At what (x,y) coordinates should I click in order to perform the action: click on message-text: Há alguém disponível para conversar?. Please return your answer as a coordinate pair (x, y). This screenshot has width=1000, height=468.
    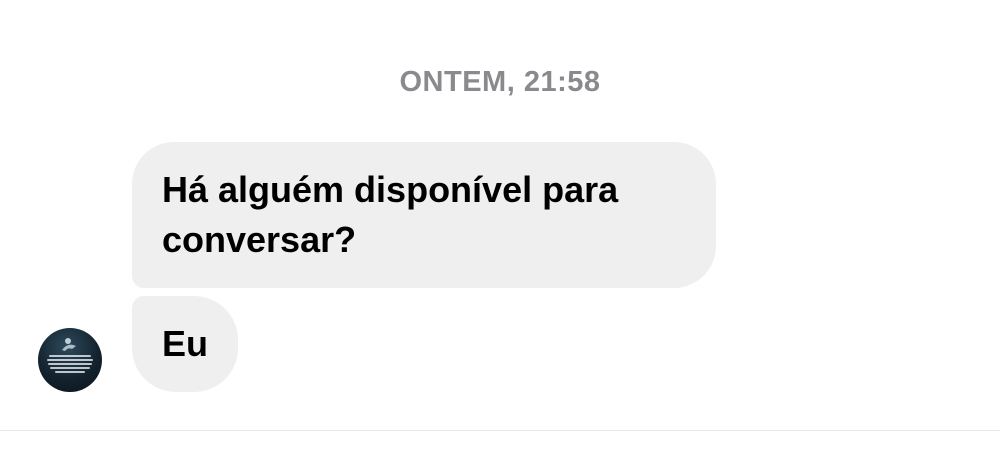
    Looking at the image, I should click on (390, 214).